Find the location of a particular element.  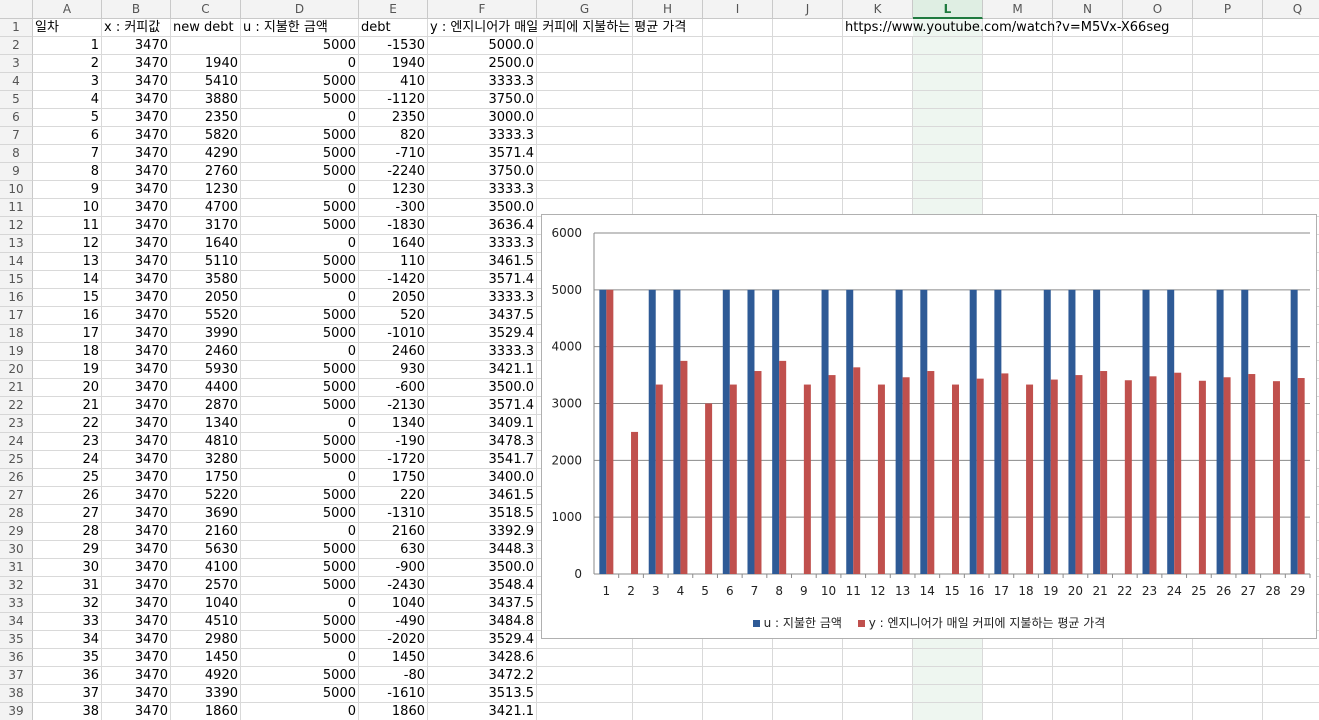

cell-M37 is located at coordinates (1018, 676).